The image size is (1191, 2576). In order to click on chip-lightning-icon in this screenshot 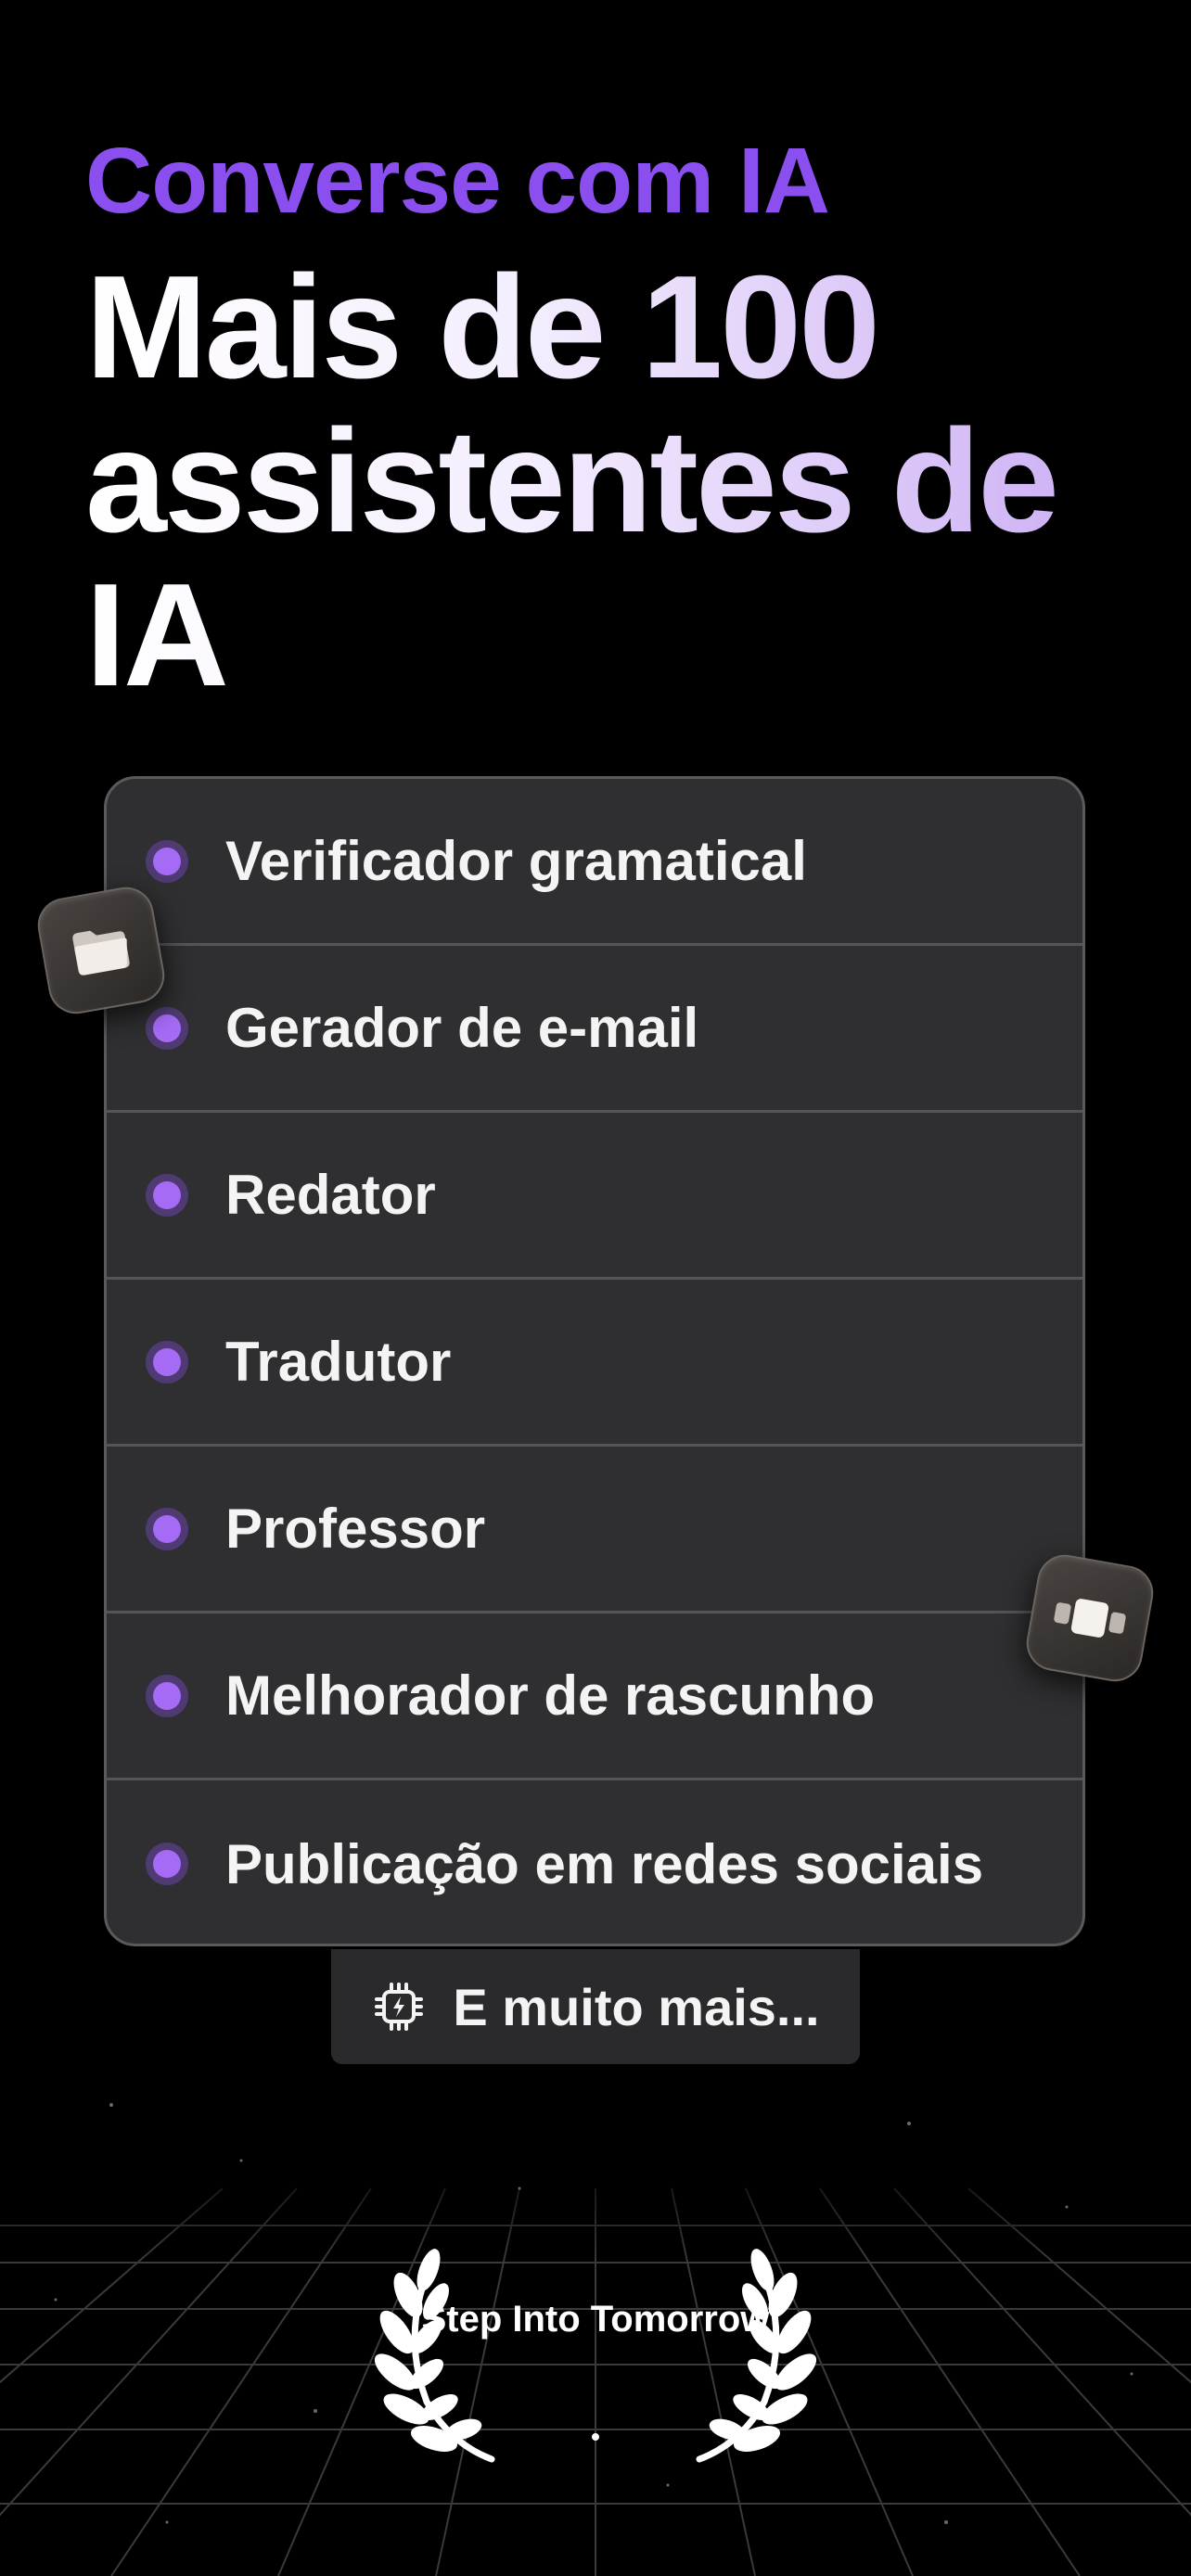, I will do `click(399, 2007)`.